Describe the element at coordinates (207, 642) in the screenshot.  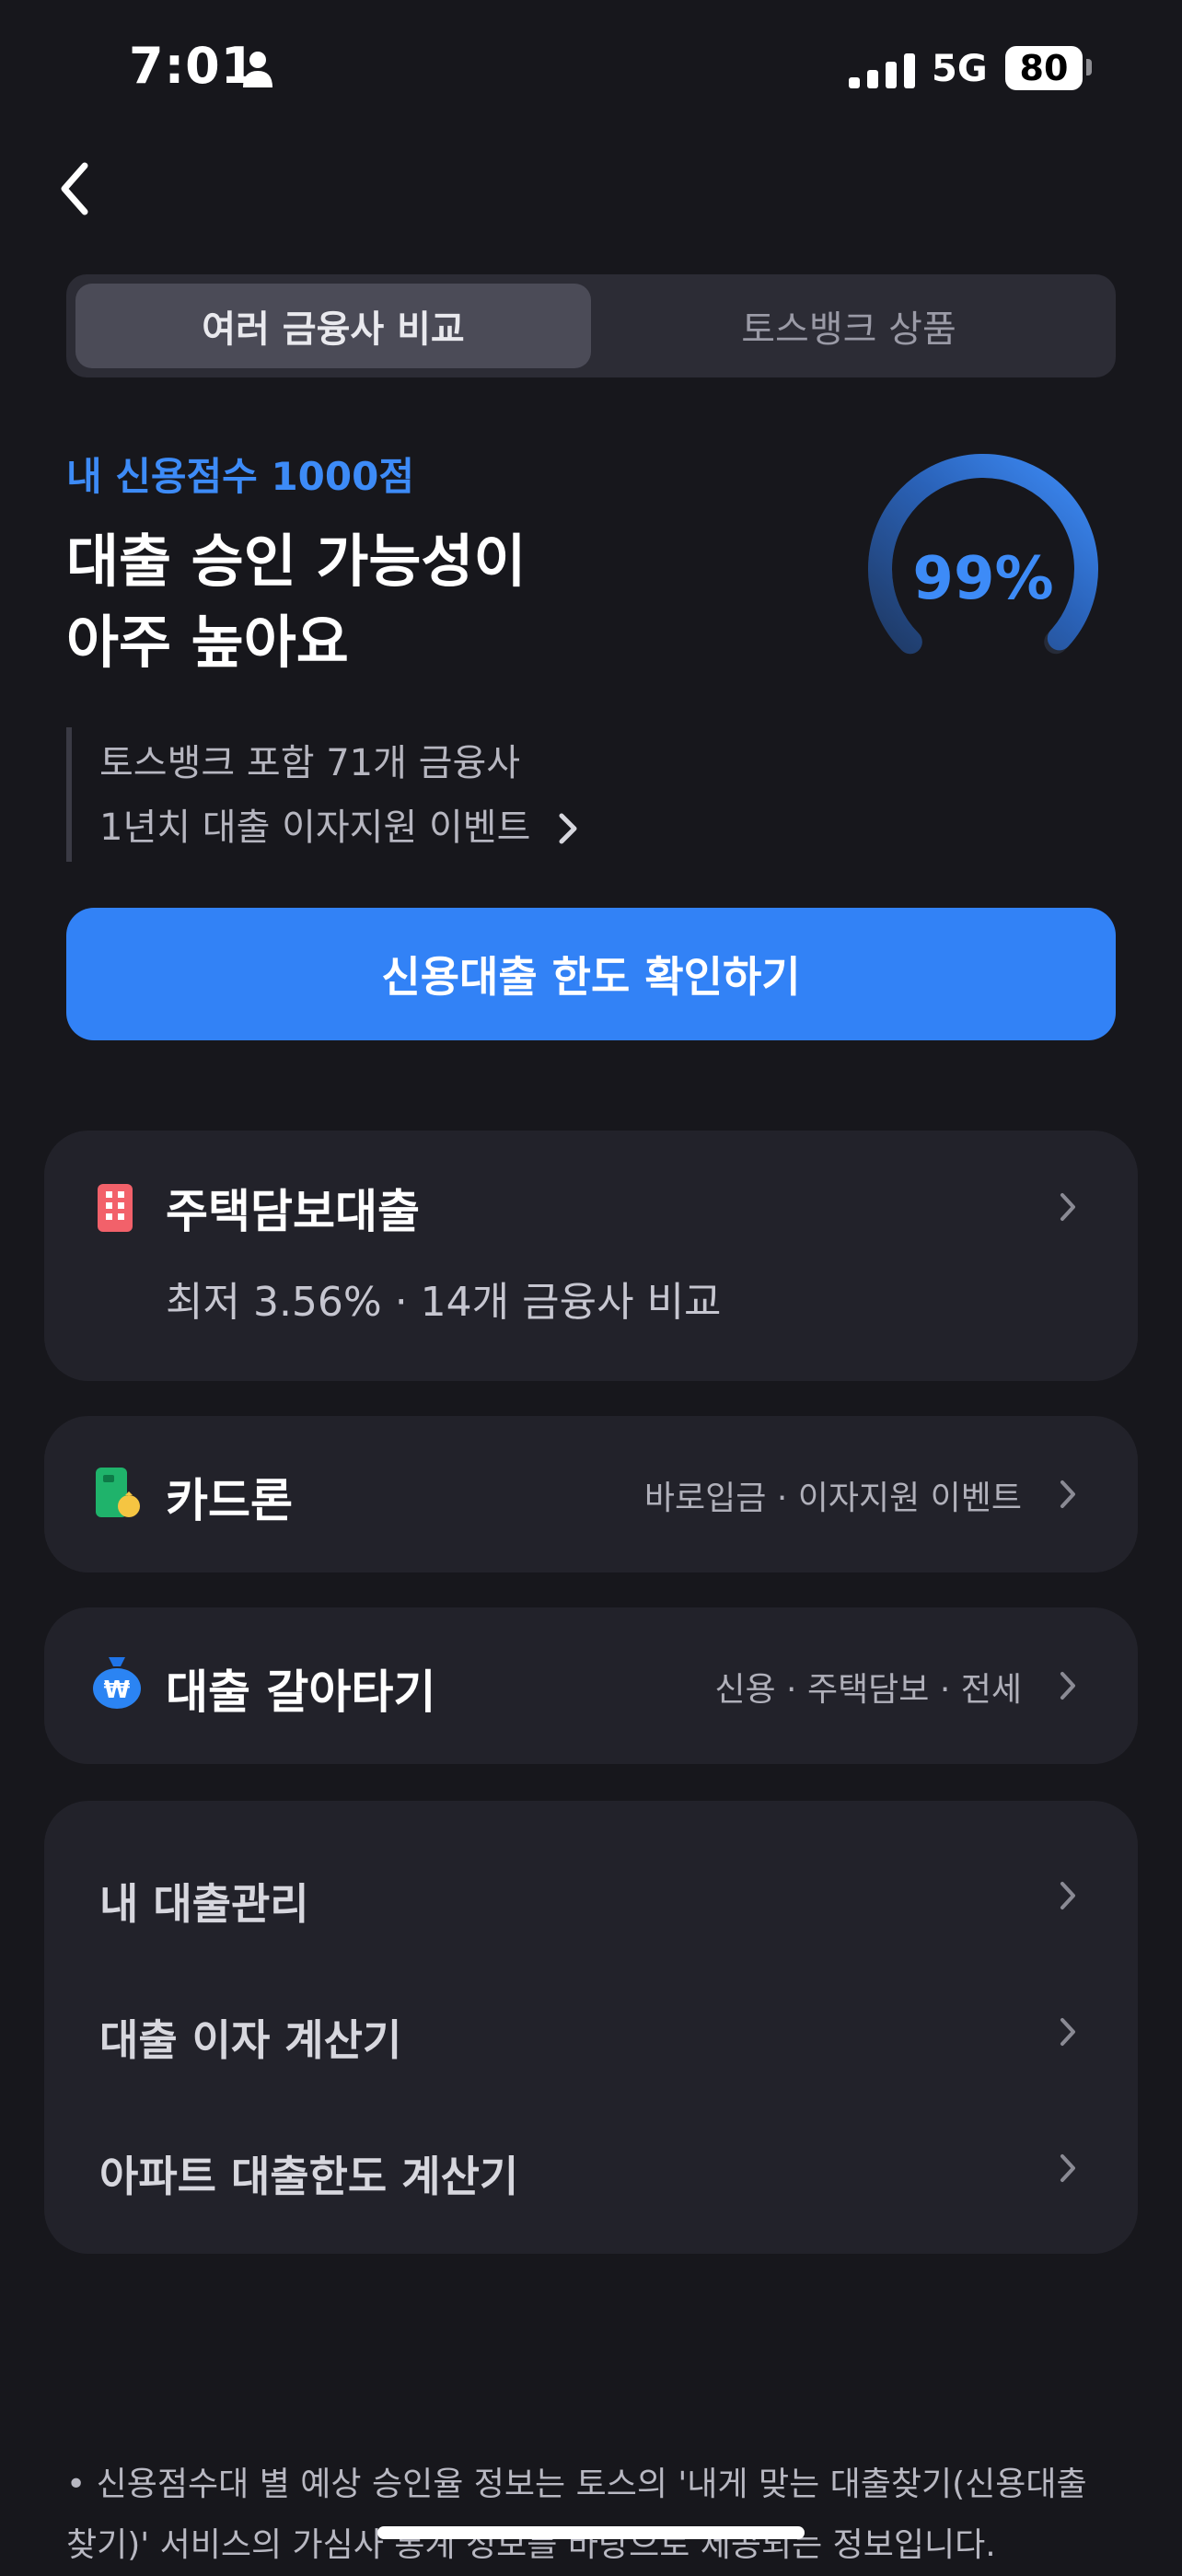
I see `headline-line2: 아주 높아요` at that location.